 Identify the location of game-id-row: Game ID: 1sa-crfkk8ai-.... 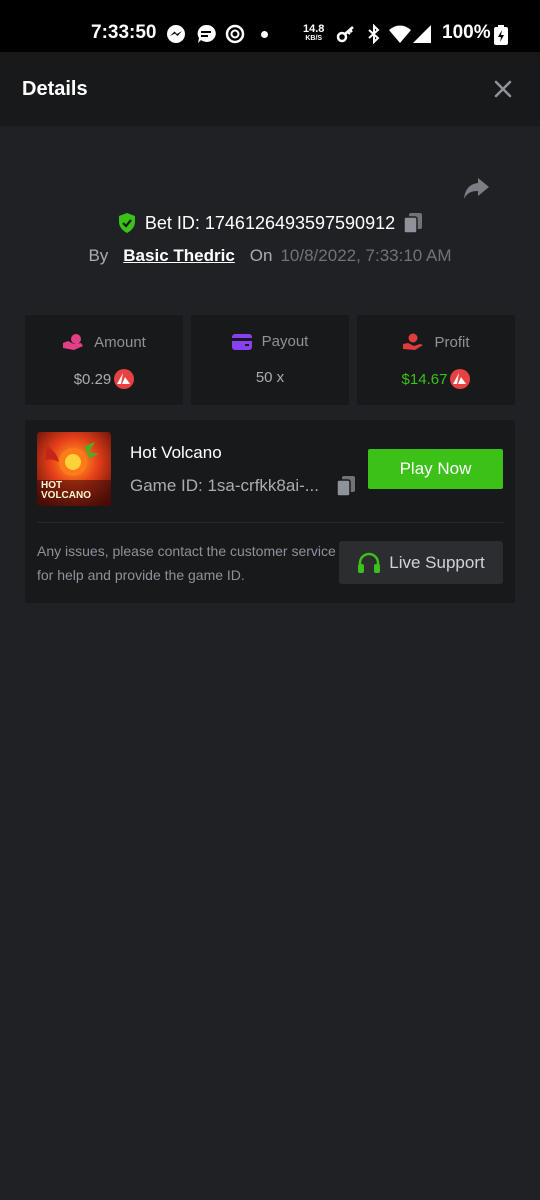
(243, 486).